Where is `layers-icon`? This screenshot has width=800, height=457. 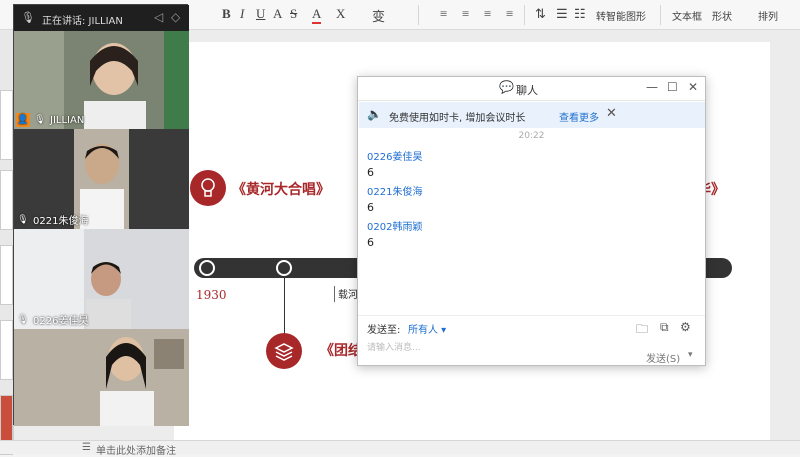
layers-icon is located at coordinates (284, 351).